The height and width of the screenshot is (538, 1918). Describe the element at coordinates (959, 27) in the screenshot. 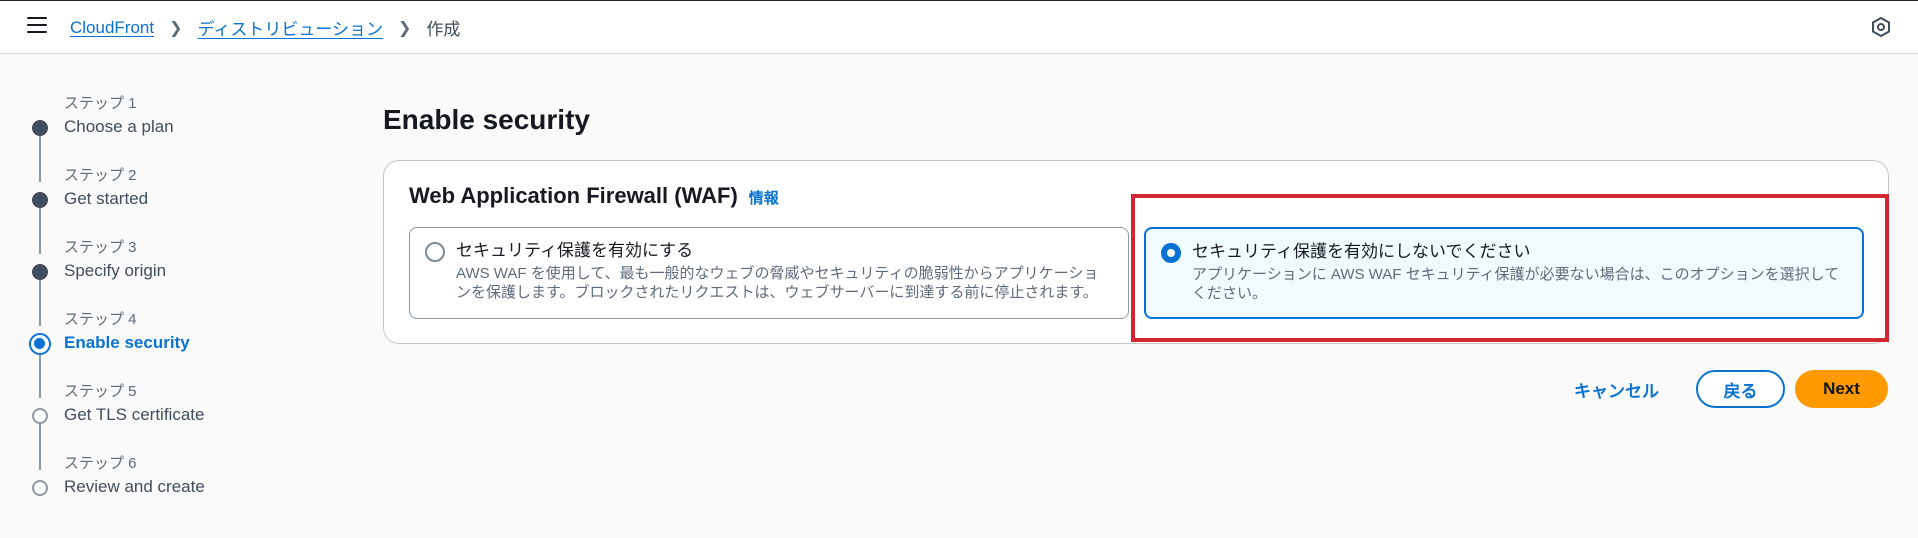

I see `top-navigation-bar: CloudFront ❯ ディストリビューション ❯ 作成` at that location.